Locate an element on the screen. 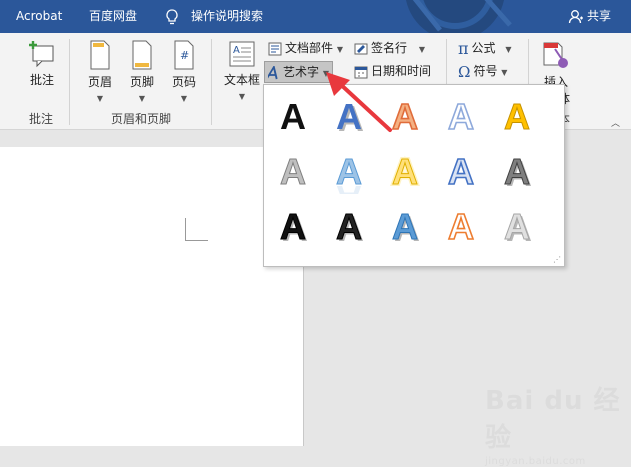 The image size is (631, 467). wordart-style-4: A is located at coordinates (461, 116).